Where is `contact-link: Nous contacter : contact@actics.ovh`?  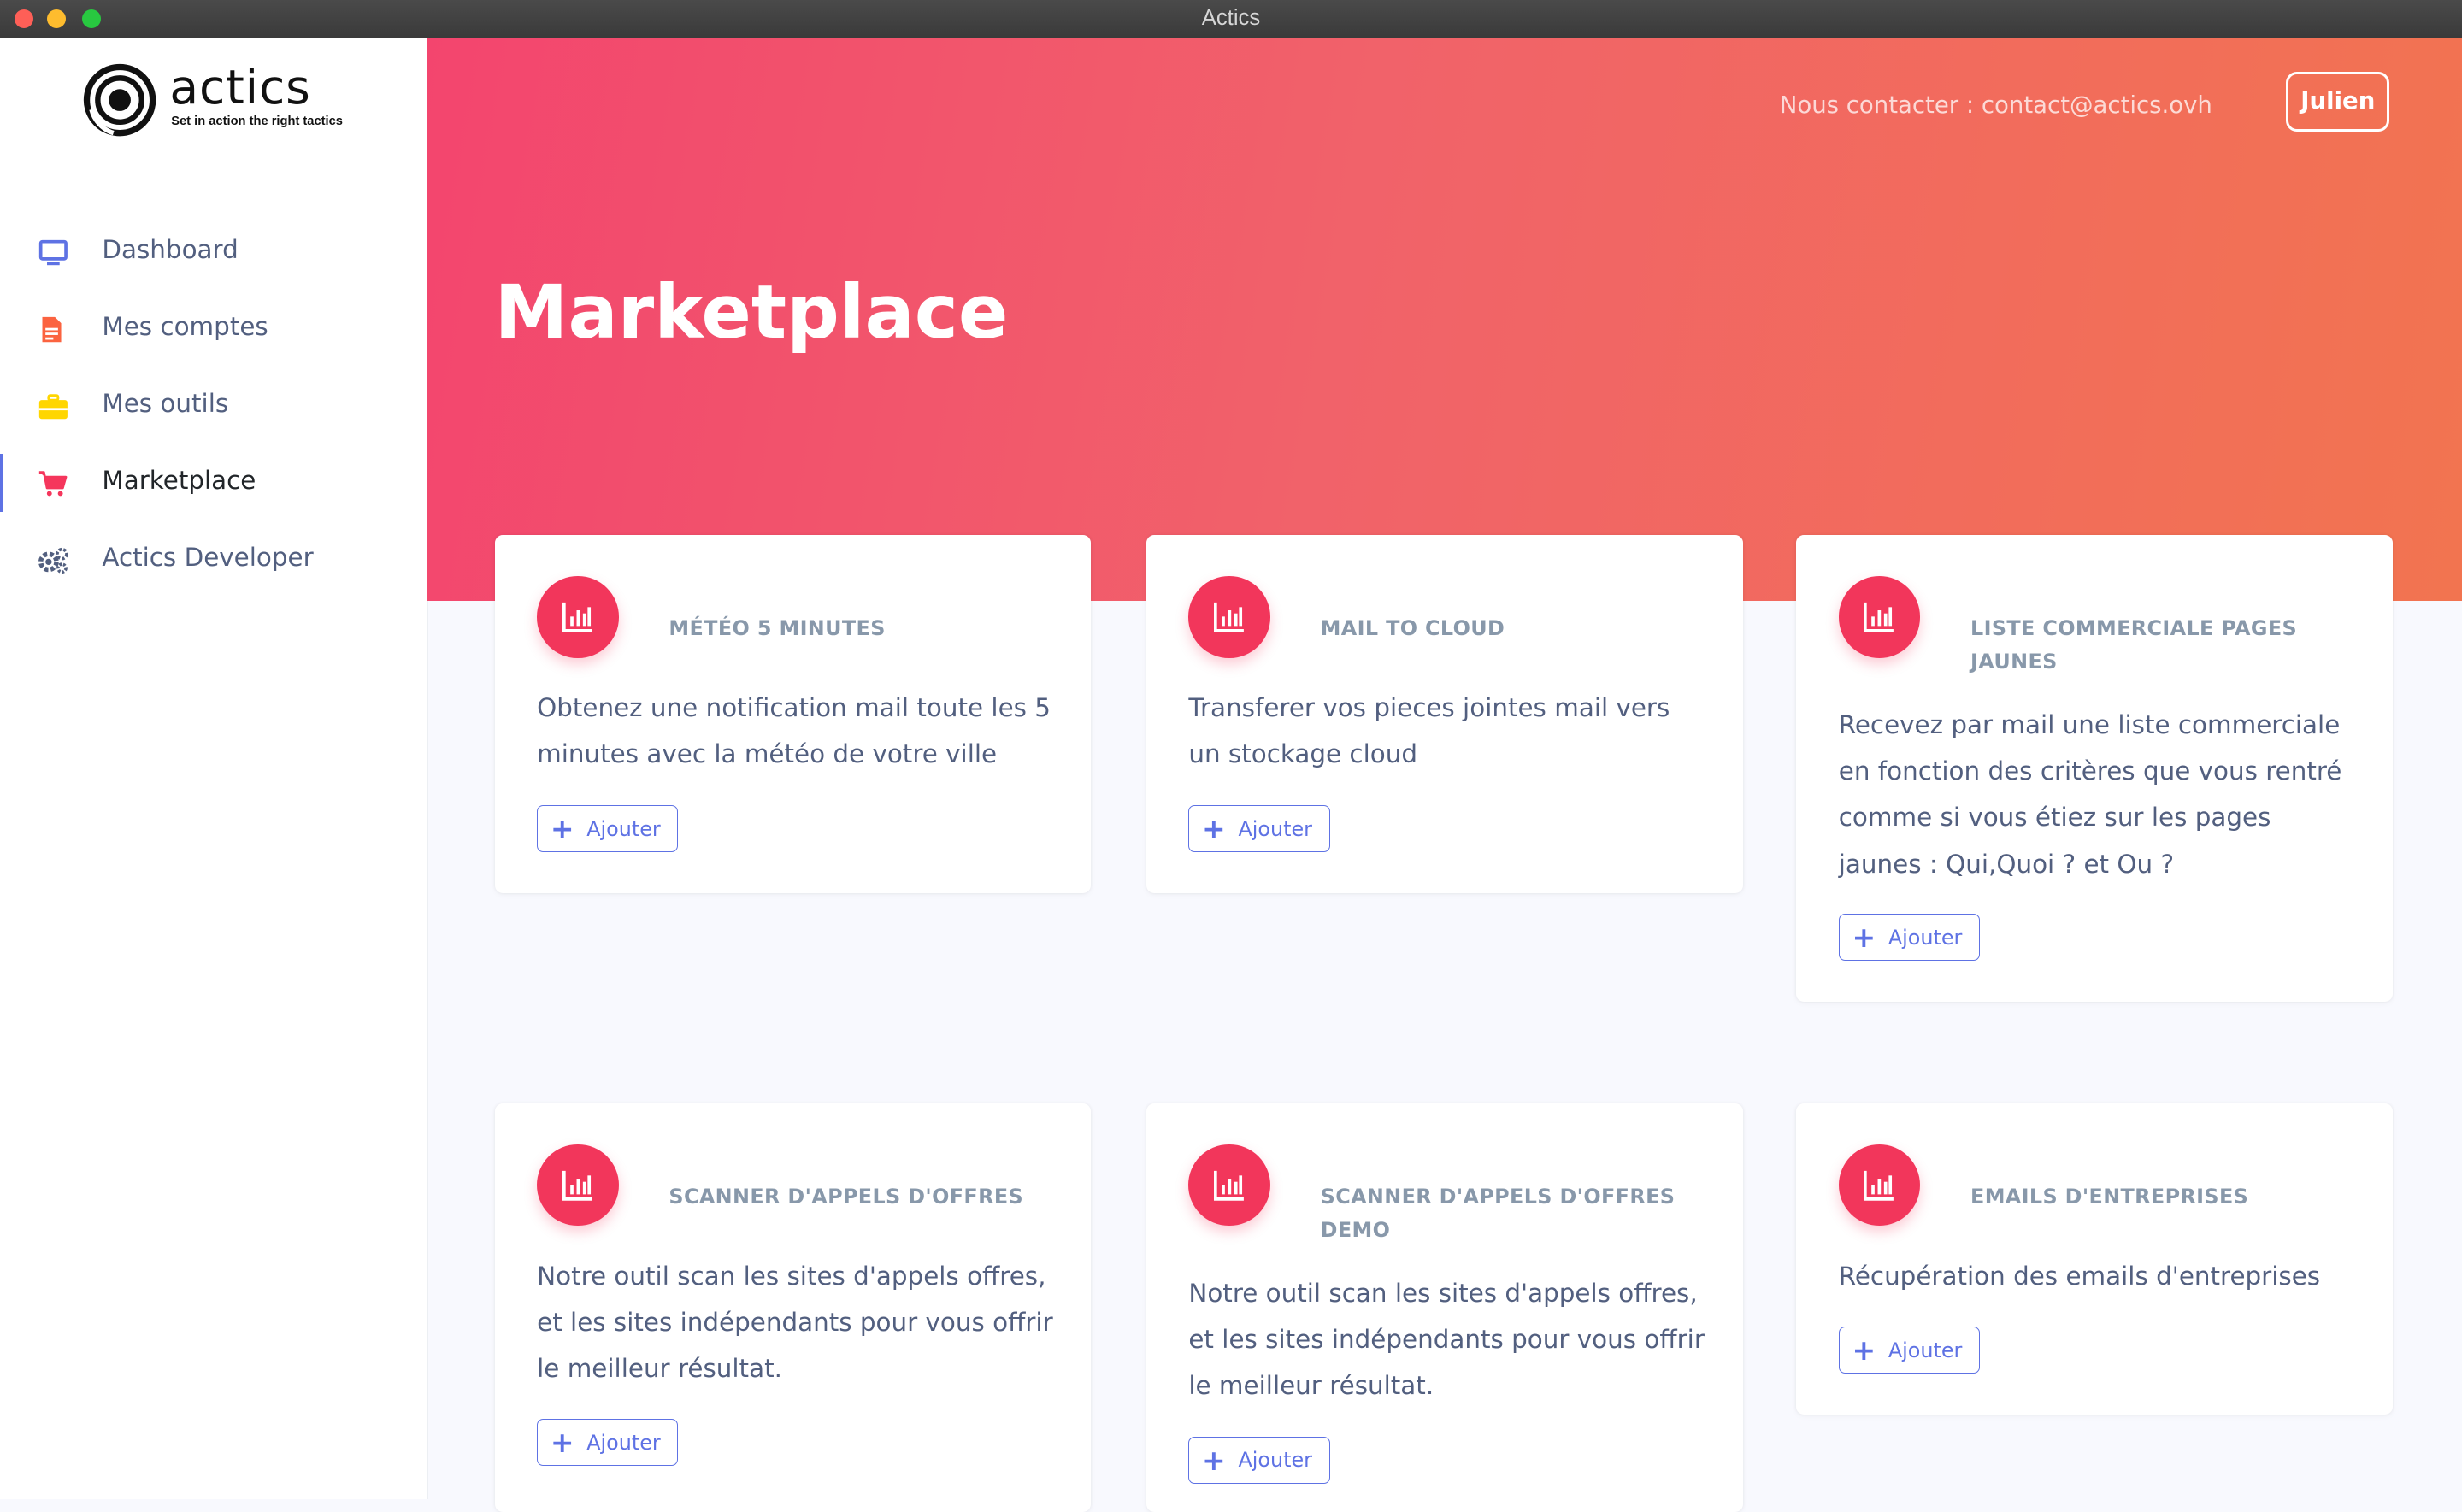 contact-link: Nous contacter : contact@actics.ovh is located at coordinates (1996, 105).